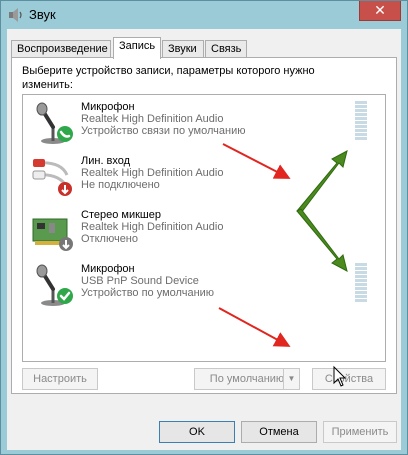 The image size is (408, 455). What do you see at coordinates (106, 161) in the screenshot?
I see `device-name: Лин. вход` at bounding box center [106, 161].